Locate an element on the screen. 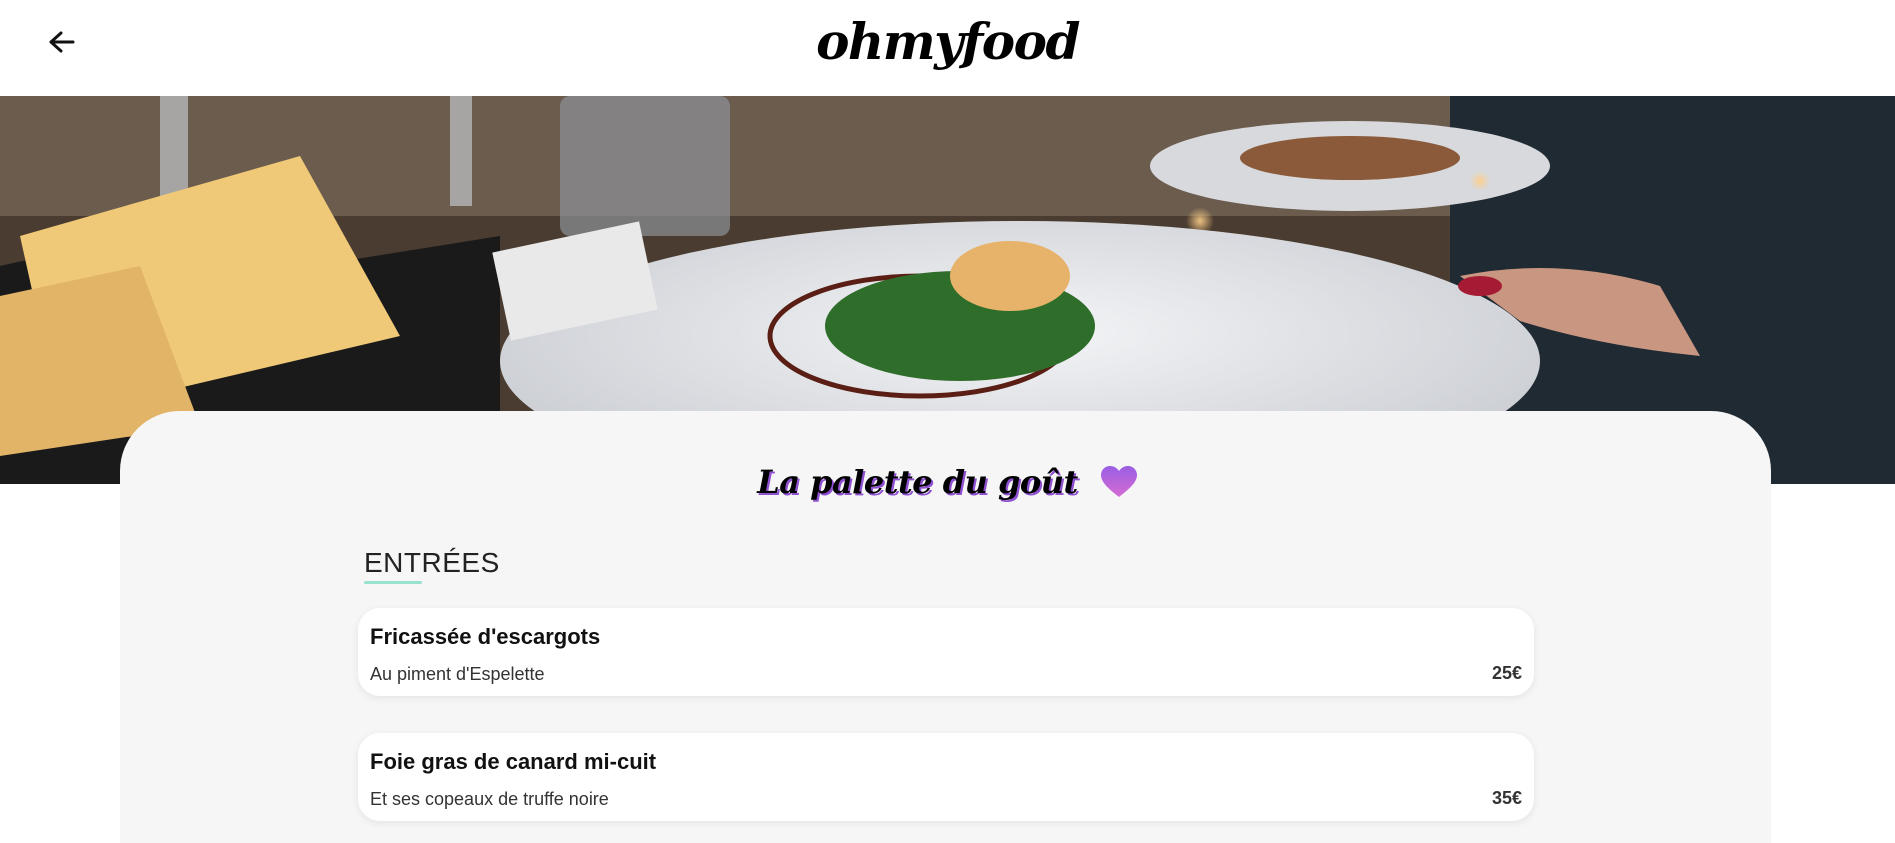 The height and width of the screenshot is (843, 1895). app-logo: ohmyfood is located at coordinates (947, 41).